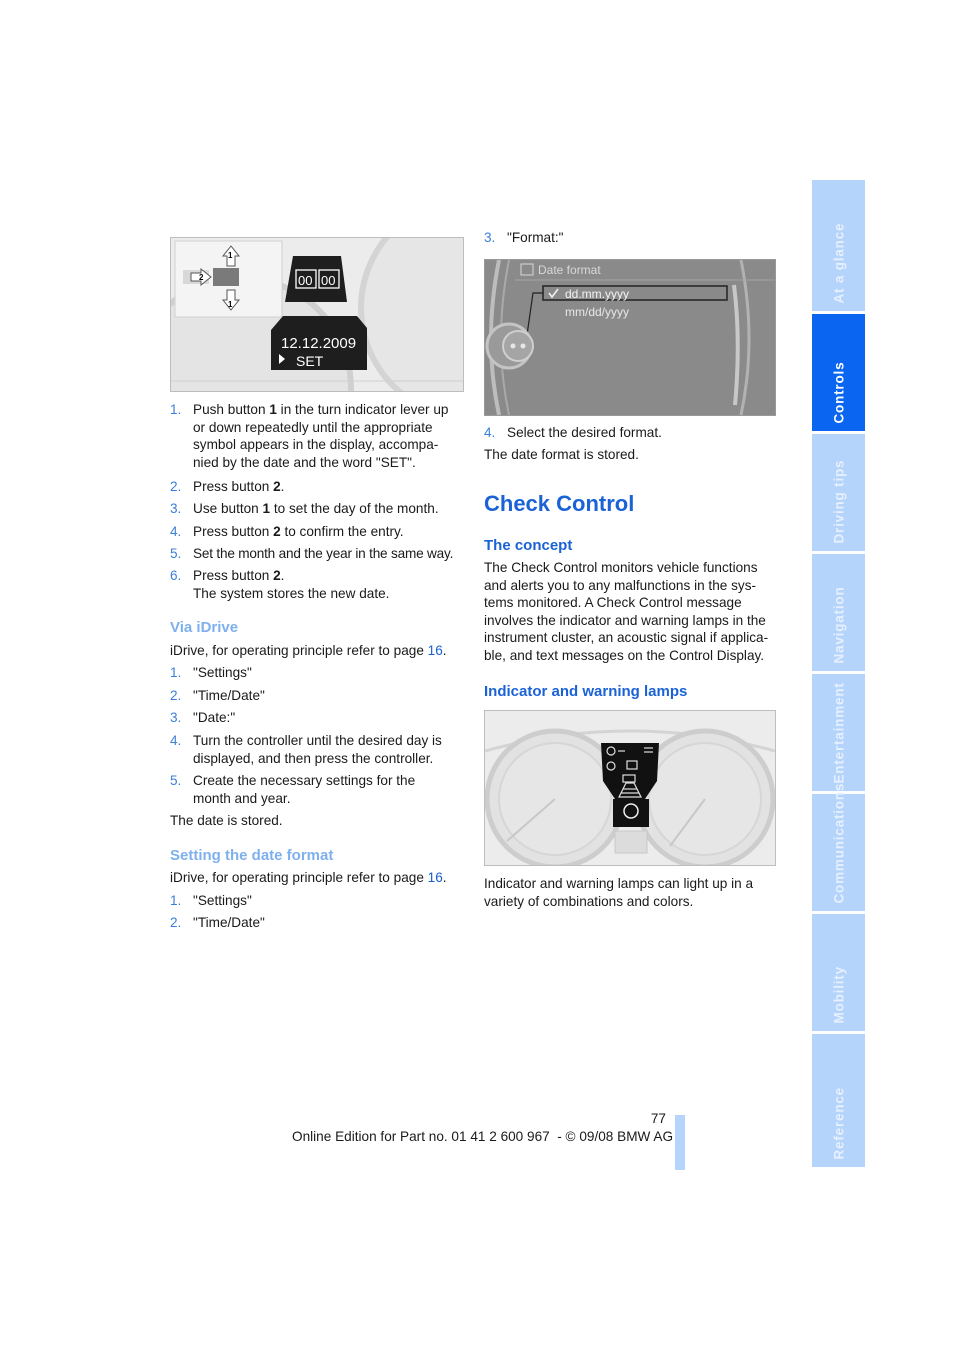 Image resolution: width=954 pixels, height=1350 pixels. Describe the element at coordinates (658, 1118) in the screenshot. I see `page-number: 77` at that location.